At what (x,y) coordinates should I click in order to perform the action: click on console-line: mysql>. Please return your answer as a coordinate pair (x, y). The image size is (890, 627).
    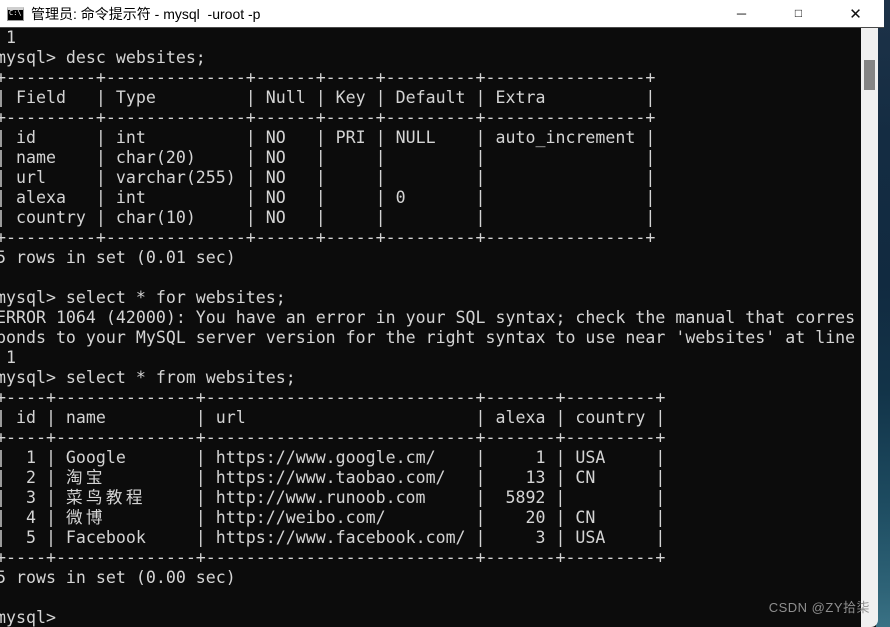
    Looking at the image, I should click on (28, 617).